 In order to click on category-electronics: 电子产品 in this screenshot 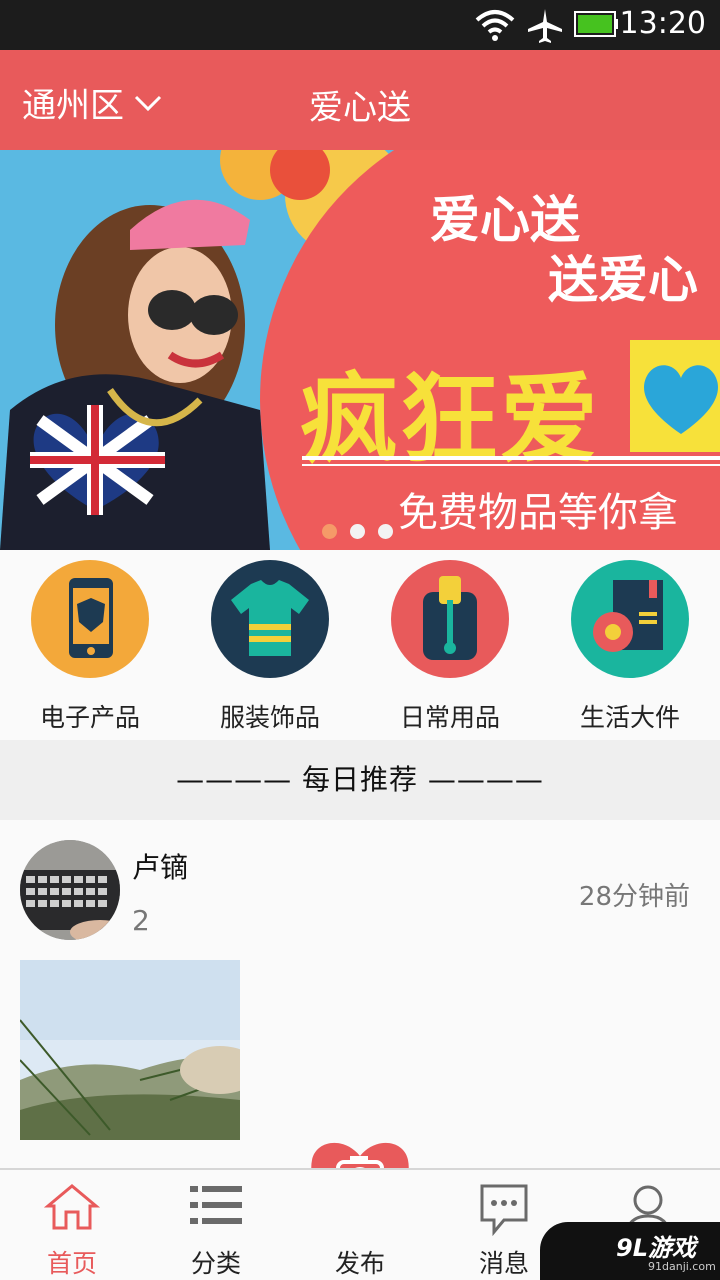, I will do `click(90, 647)`.